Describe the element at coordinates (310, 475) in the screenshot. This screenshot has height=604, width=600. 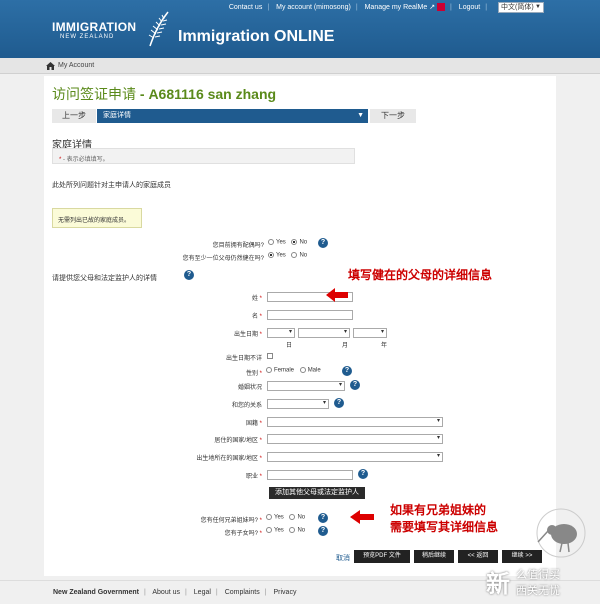
I see `occupation-input` at that location.